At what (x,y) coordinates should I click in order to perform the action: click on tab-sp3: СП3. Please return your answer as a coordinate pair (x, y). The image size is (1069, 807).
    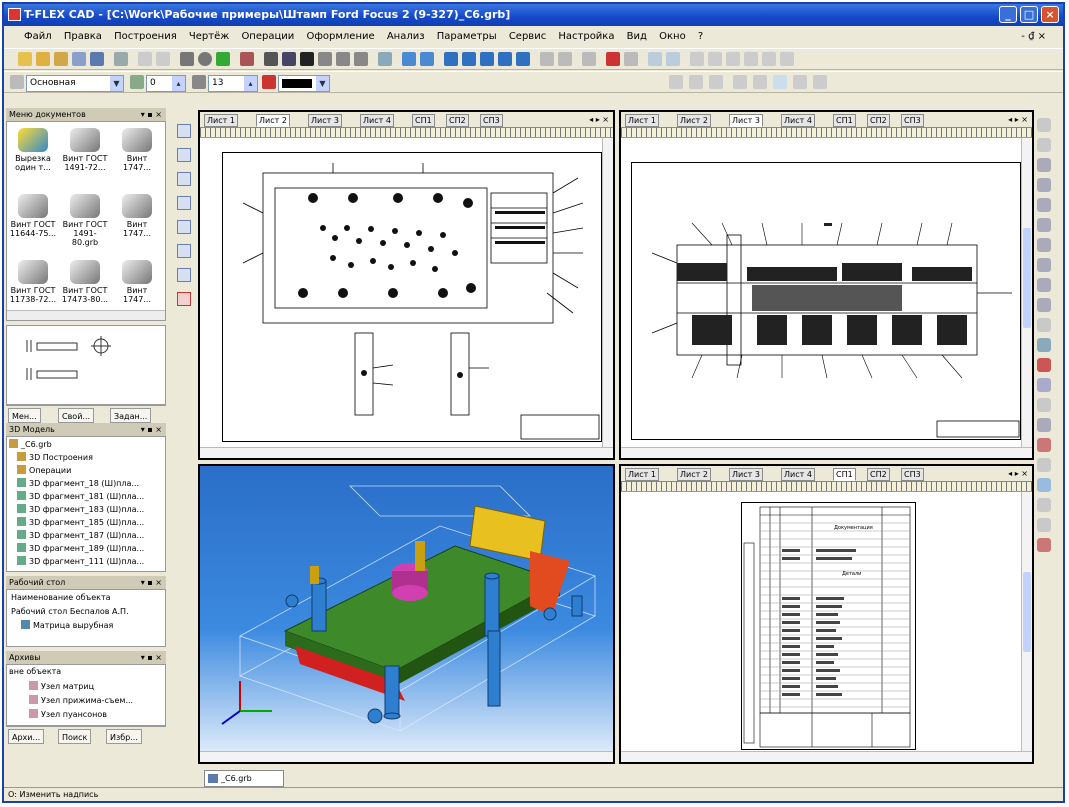
    Looking at the image, I should click on (912, 120).